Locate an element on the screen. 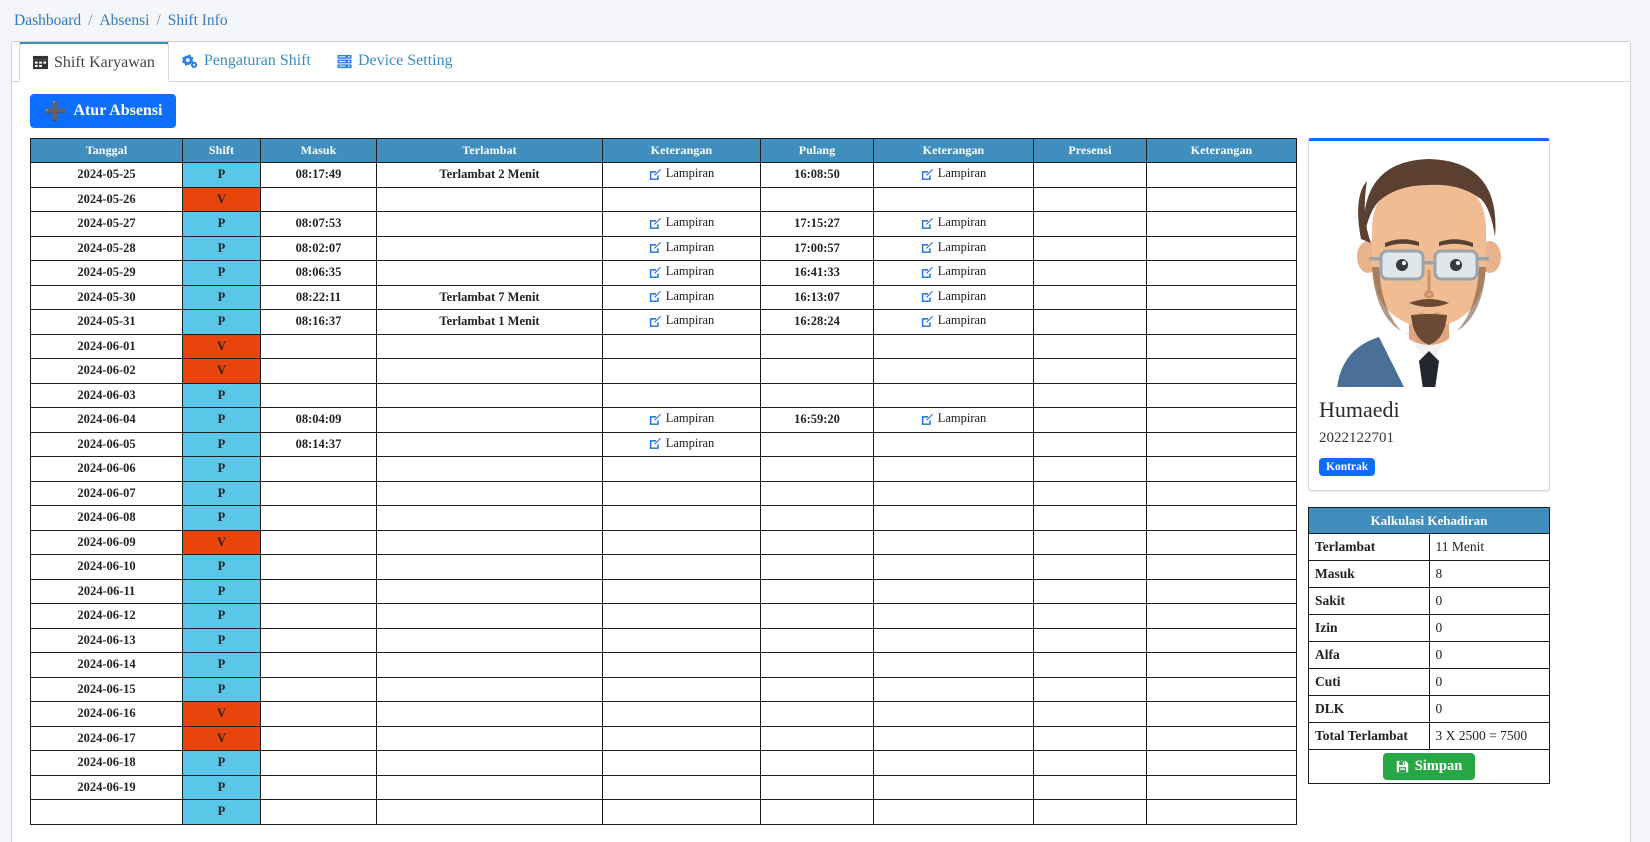  col-header-shift: Shift is located at coordinates (221, 150).